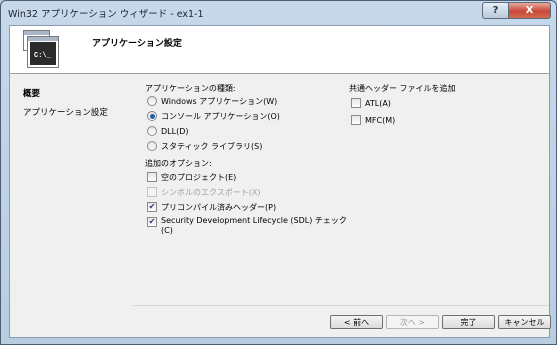  Describe the element at coordinates (211, 192) in the screenshot. I see `checkbox-label: シンボルのエクスポート(X)` at that location.